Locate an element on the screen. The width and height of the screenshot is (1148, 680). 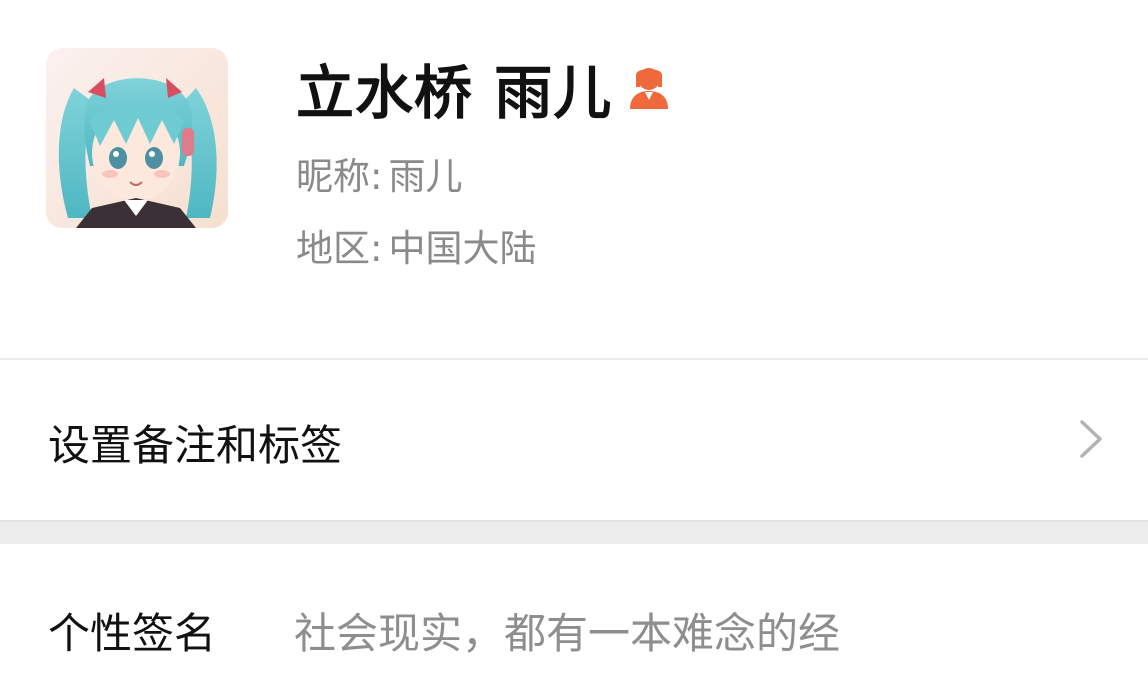
region-label: 地区: is located at coordinates (339, 248).